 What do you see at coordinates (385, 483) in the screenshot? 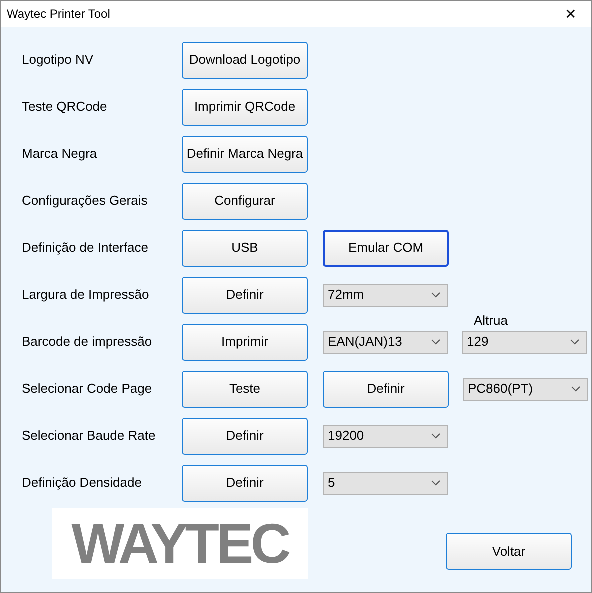
I see `dropdown: 5` at bounding box center [385, 483].